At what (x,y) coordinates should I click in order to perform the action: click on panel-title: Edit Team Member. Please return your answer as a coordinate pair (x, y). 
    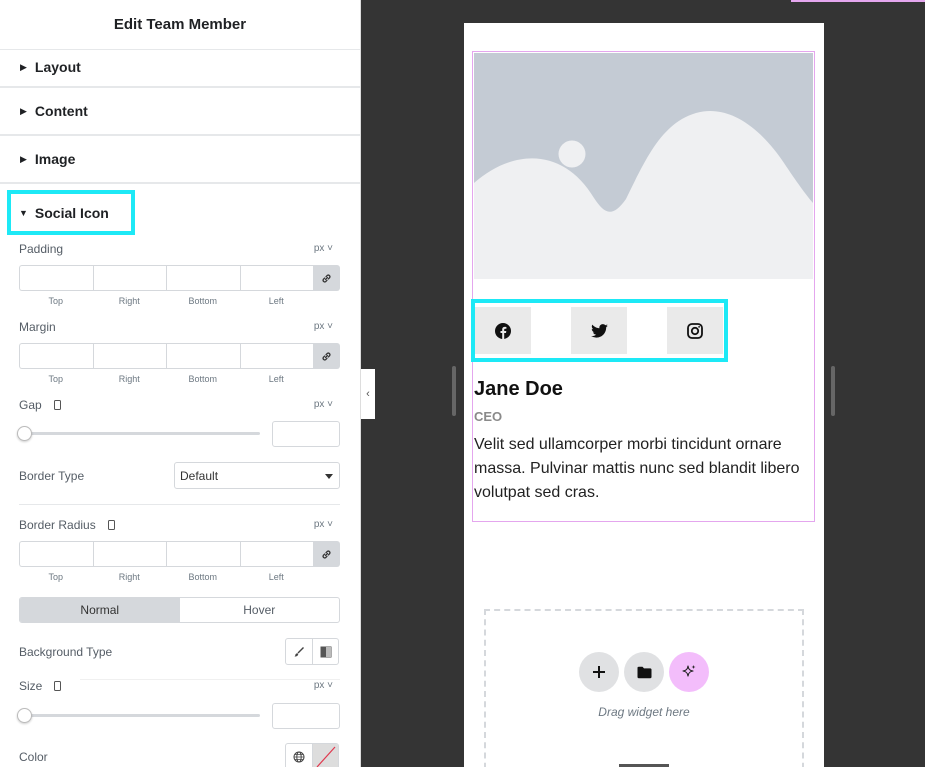
    Looking at the image, I should click on (180, 24).